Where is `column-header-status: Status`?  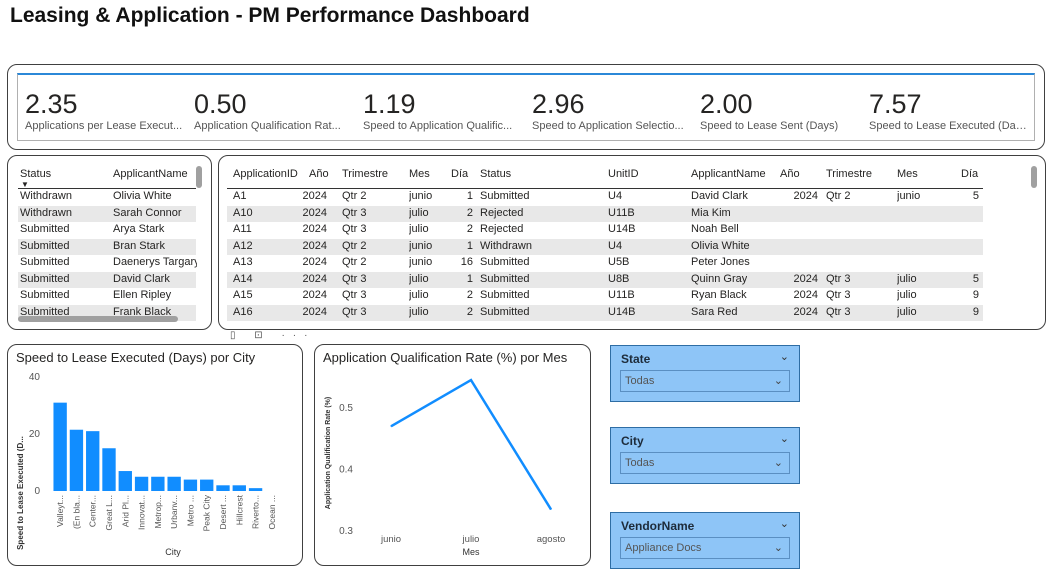 column-header-status: Status is located at coordinates (35, 174).